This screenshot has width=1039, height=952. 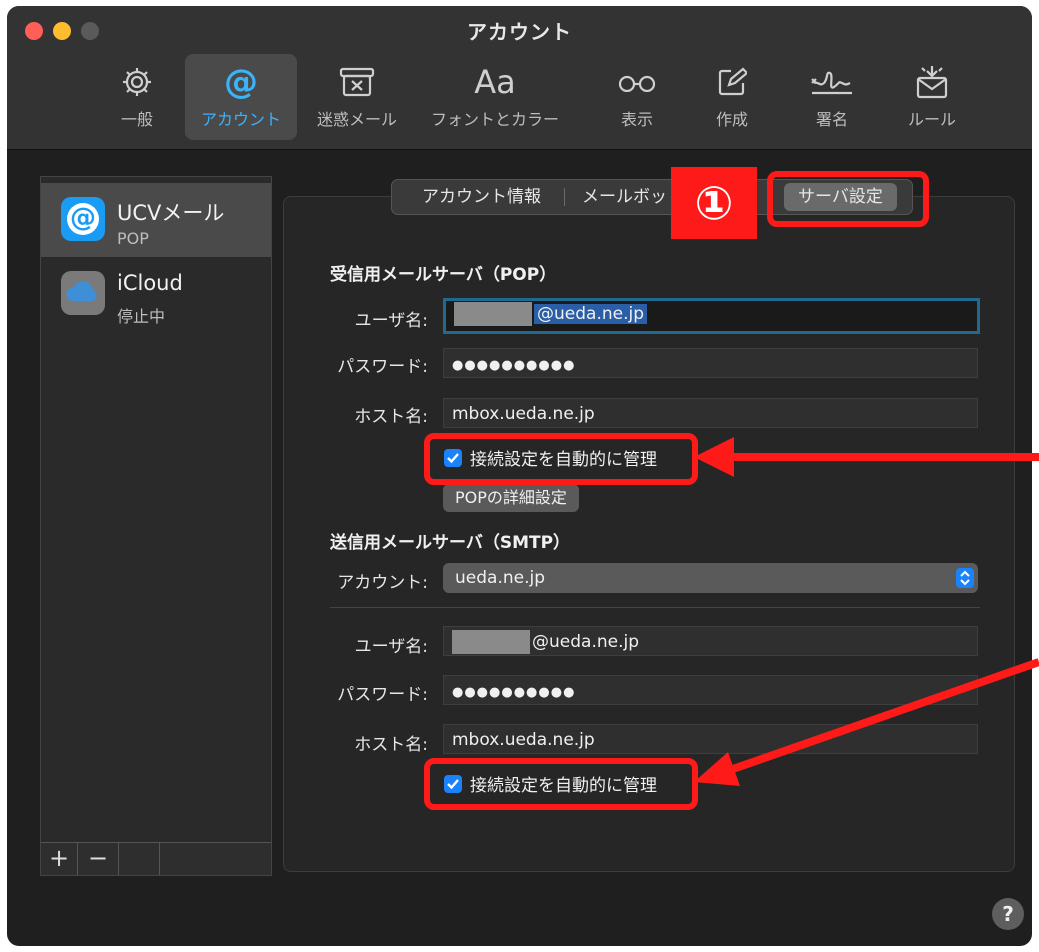 What do you see at coordinates (866, 611) in the screenshot?
I see `annotation-arrows` at bounding box center [866, 611].